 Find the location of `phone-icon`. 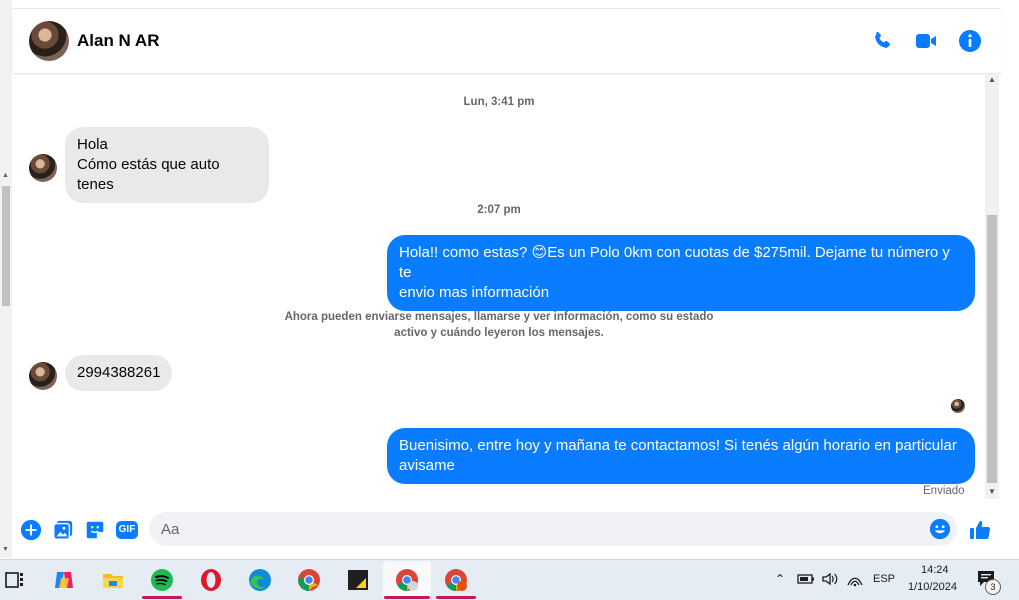

phone-icon is located at coordinates (882, 41).